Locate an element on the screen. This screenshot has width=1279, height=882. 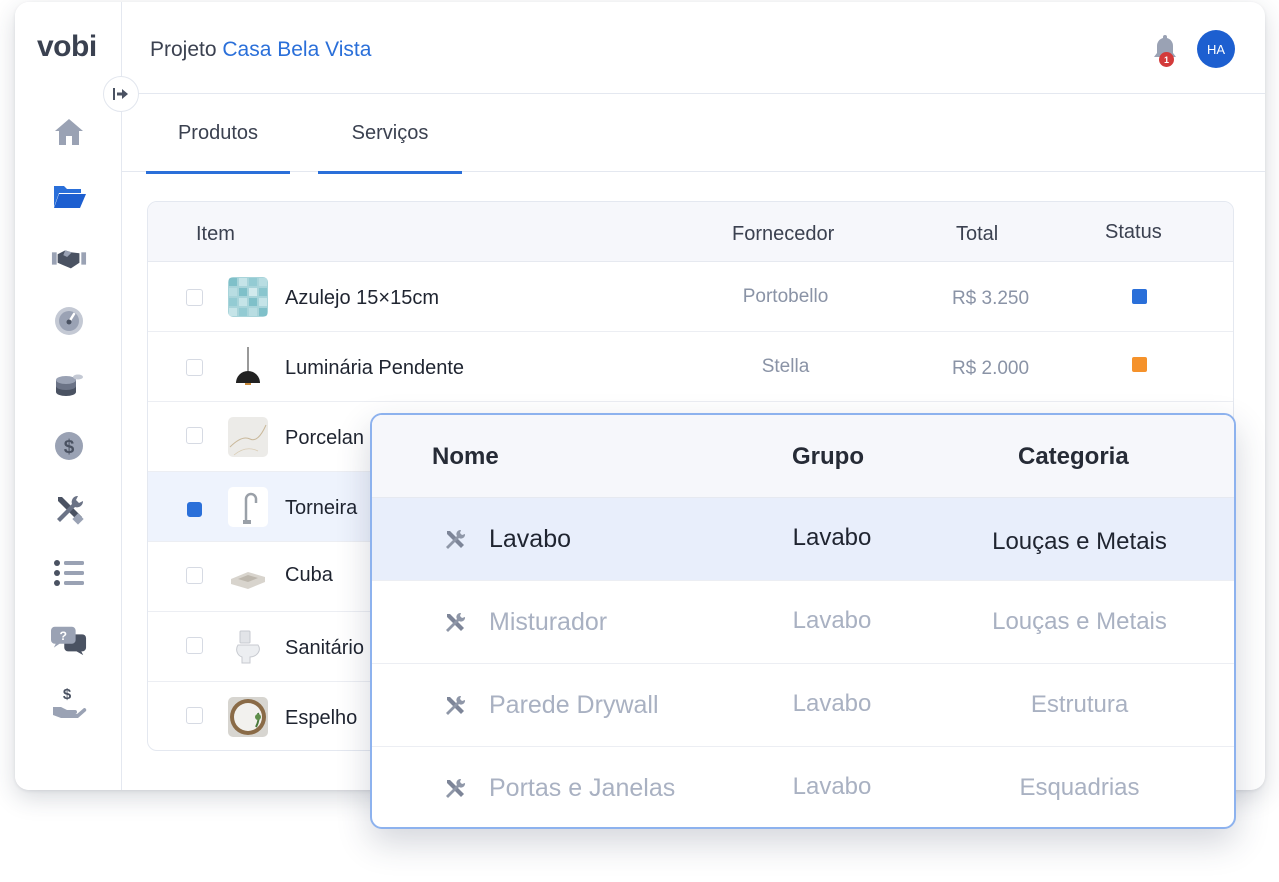
dollar-icon: $ is located at coordinates (69, 446).